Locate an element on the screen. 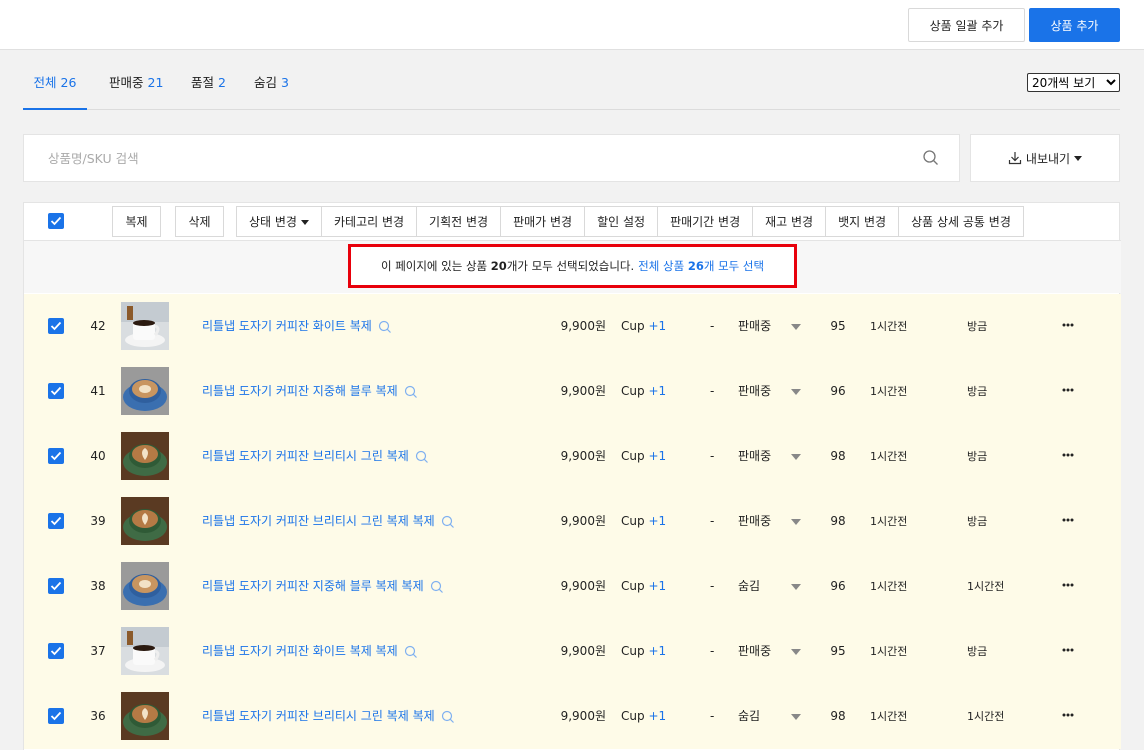 This screenshot has height=750, width=1144. discount-setting-button: 할인 설정 is located at coordinates (622, 221).